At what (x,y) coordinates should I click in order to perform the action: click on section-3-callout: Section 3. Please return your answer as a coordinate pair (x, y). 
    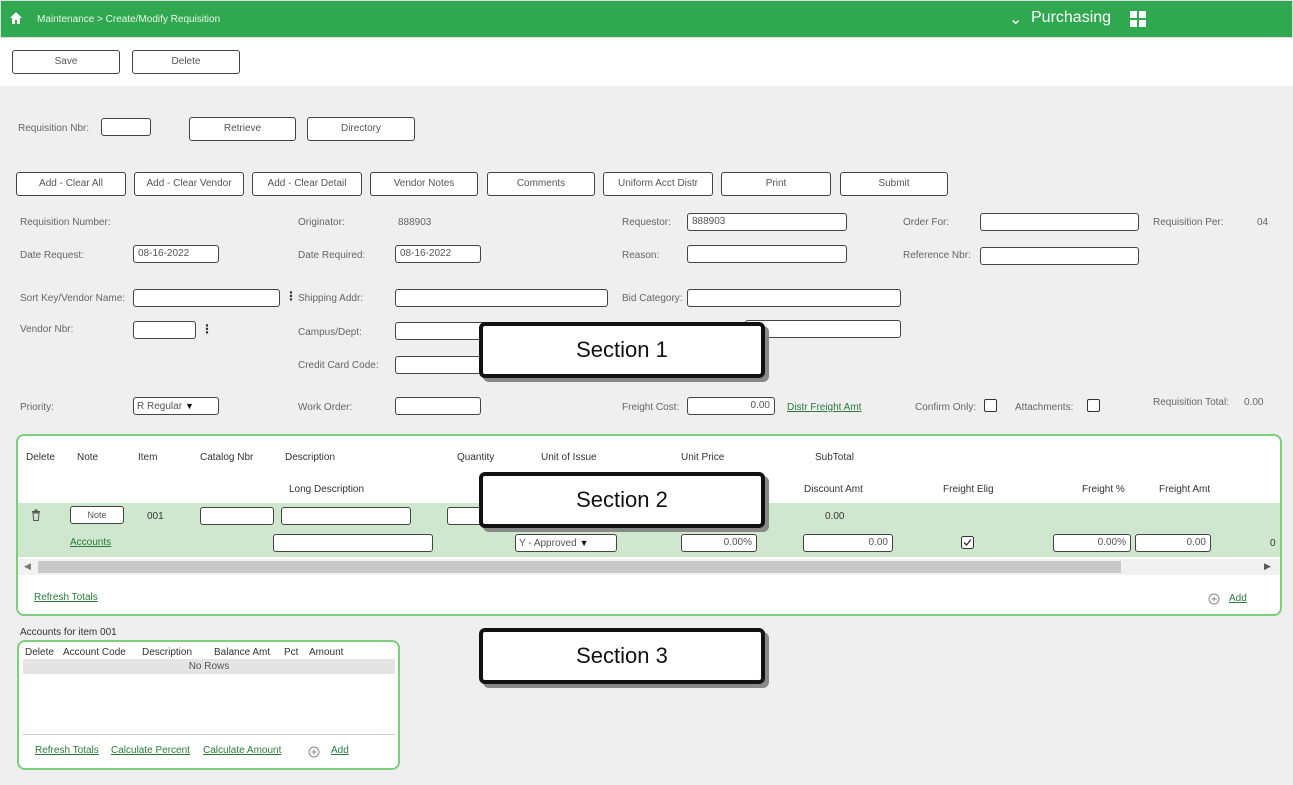
    Looking at the image, I should click on (622, 656).